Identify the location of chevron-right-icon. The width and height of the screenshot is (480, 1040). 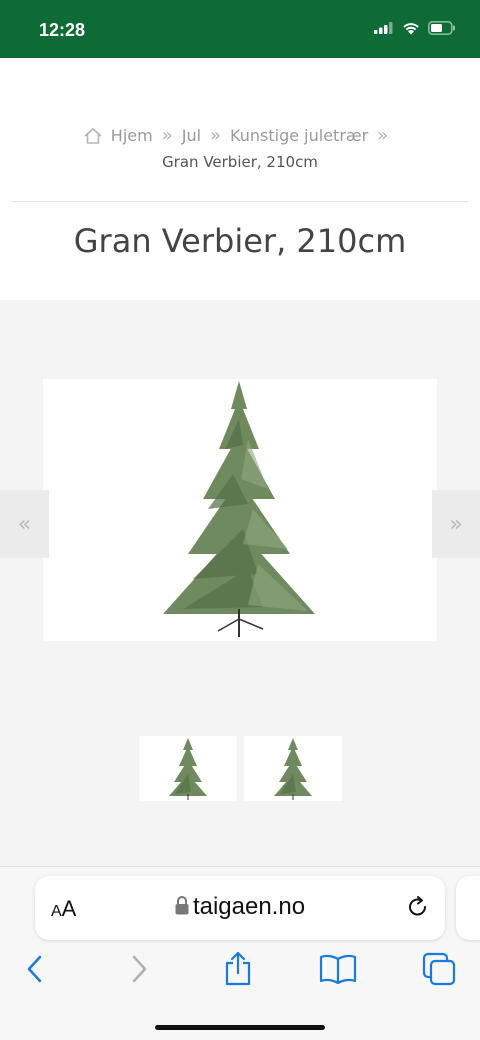
(139, 969).